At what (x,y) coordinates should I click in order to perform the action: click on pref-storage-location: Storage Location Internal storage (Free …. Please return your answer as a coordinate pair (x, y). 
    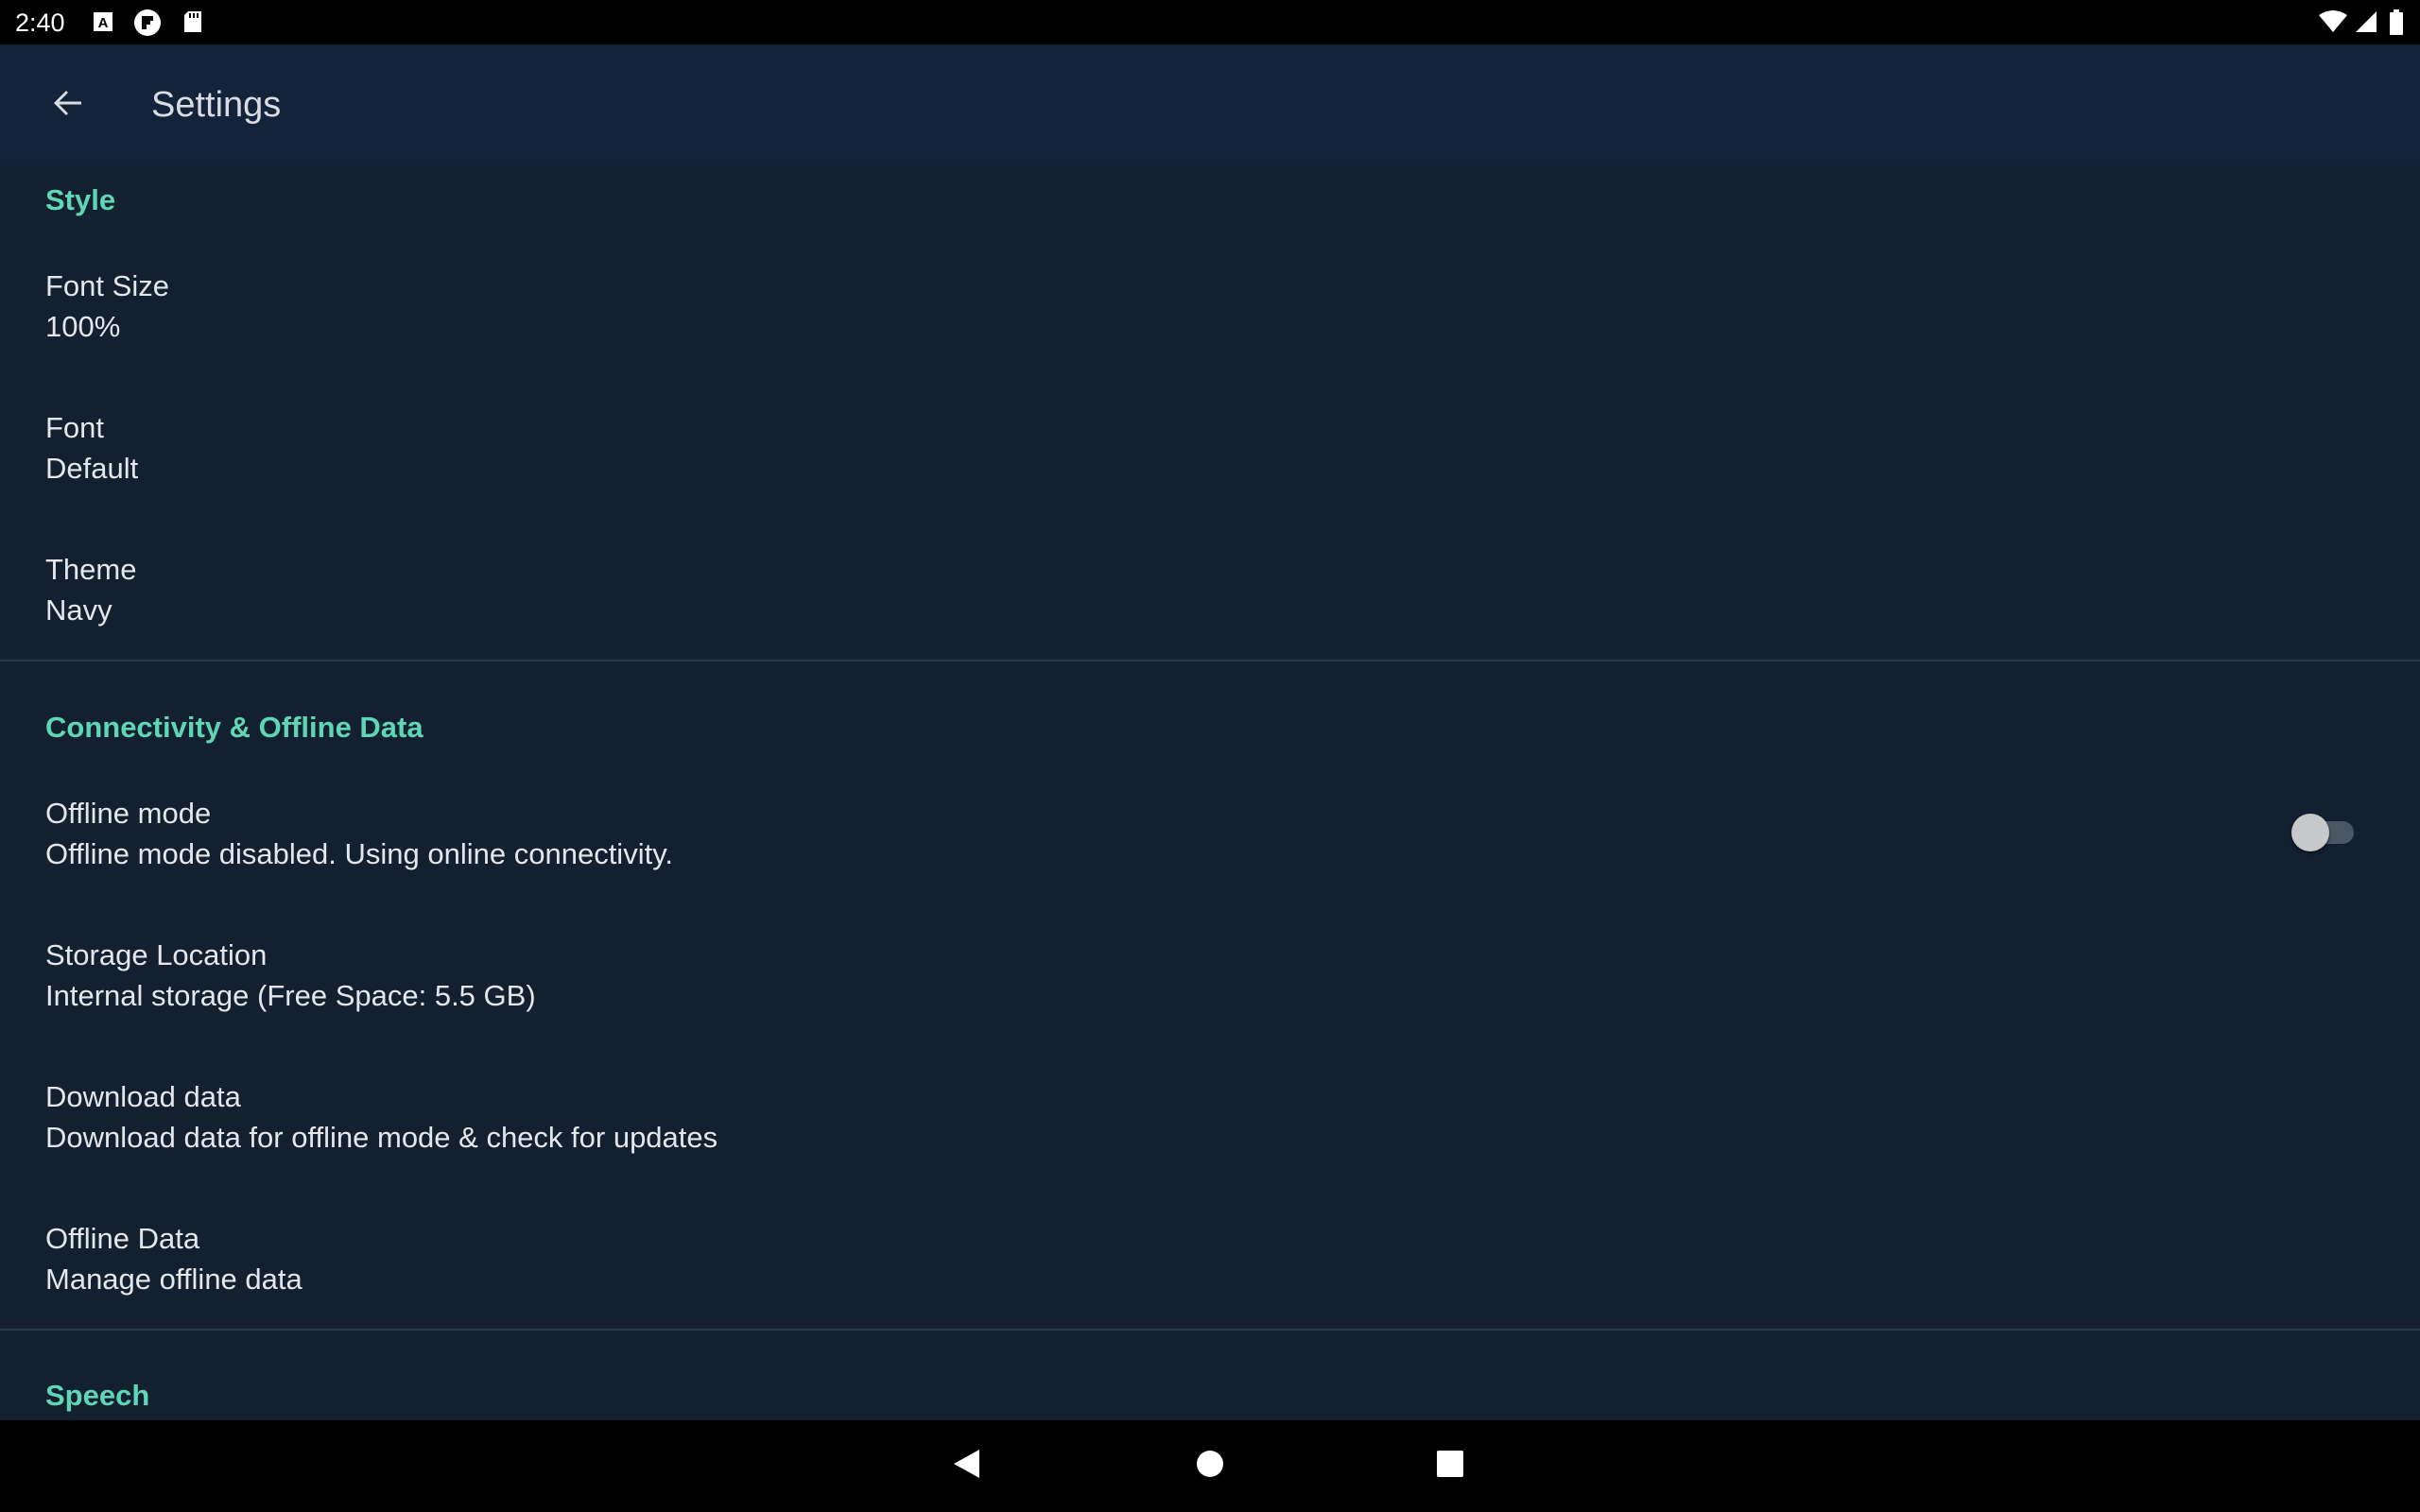
    Looking at the image, I should click on (1210, 1009).